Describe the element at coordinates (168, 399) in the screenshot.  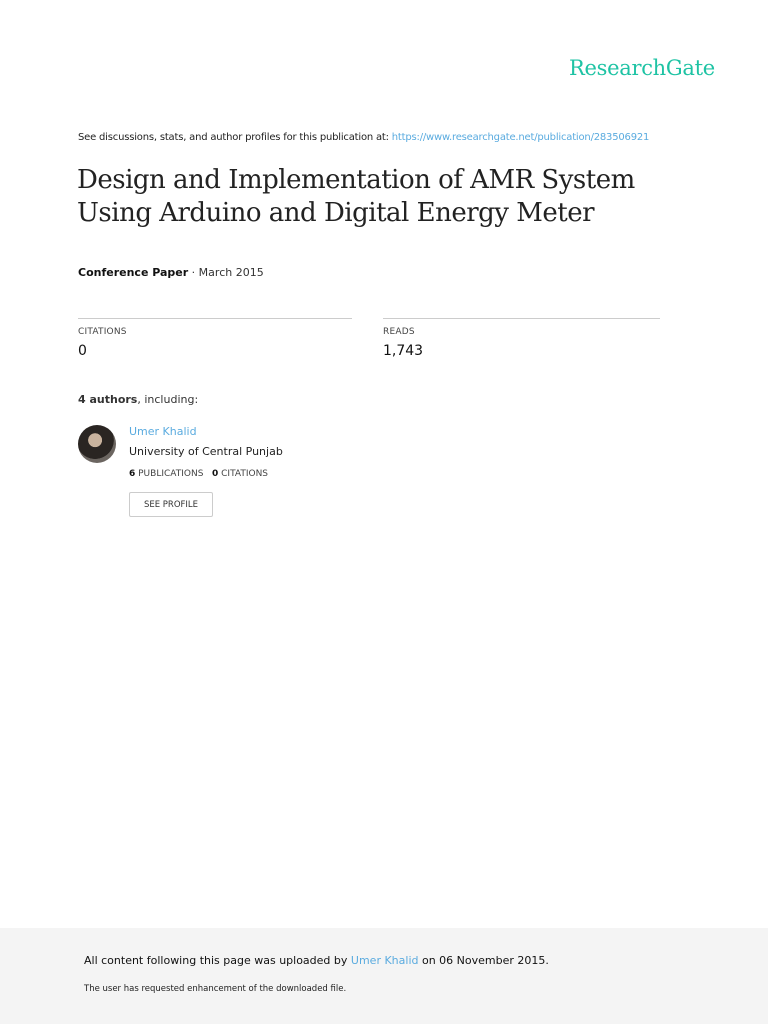
I see `authors-suffix: , including:` at that location.